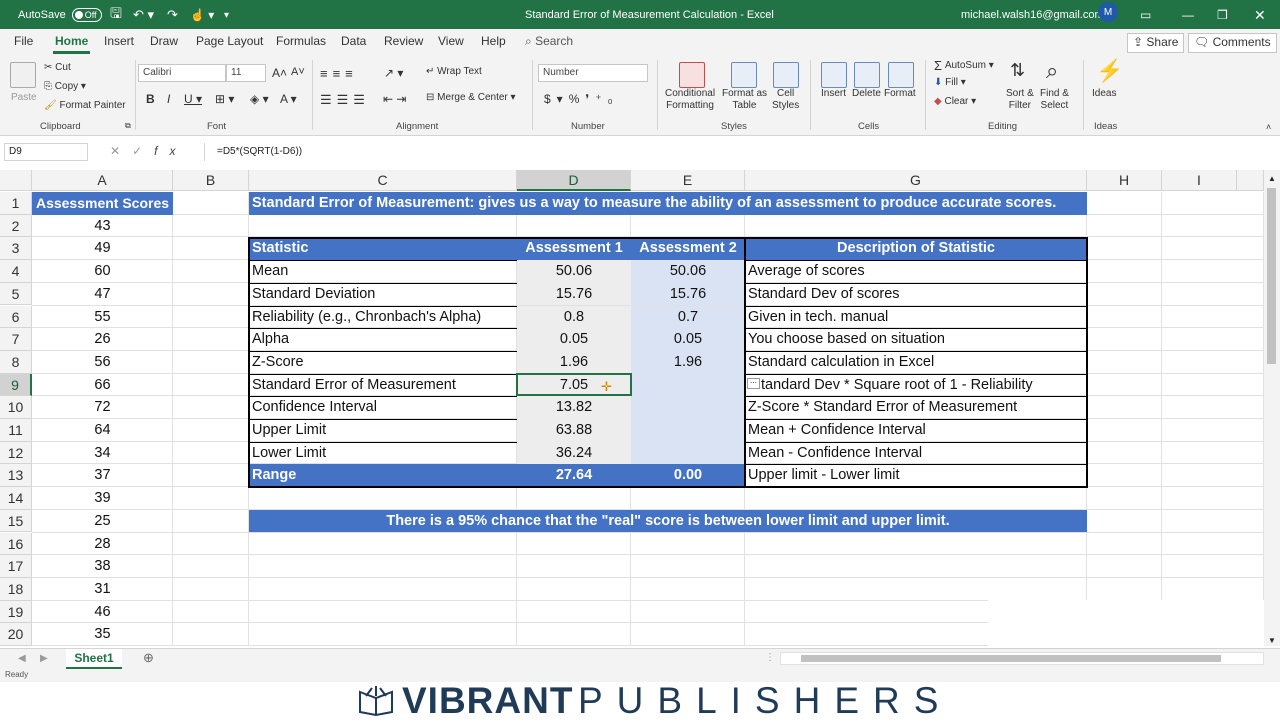  What do you see at coordinates (60, 15) in the screenshot?
I see `autosave-toggle: AutoSave Off` at bounding box center [60, 15].